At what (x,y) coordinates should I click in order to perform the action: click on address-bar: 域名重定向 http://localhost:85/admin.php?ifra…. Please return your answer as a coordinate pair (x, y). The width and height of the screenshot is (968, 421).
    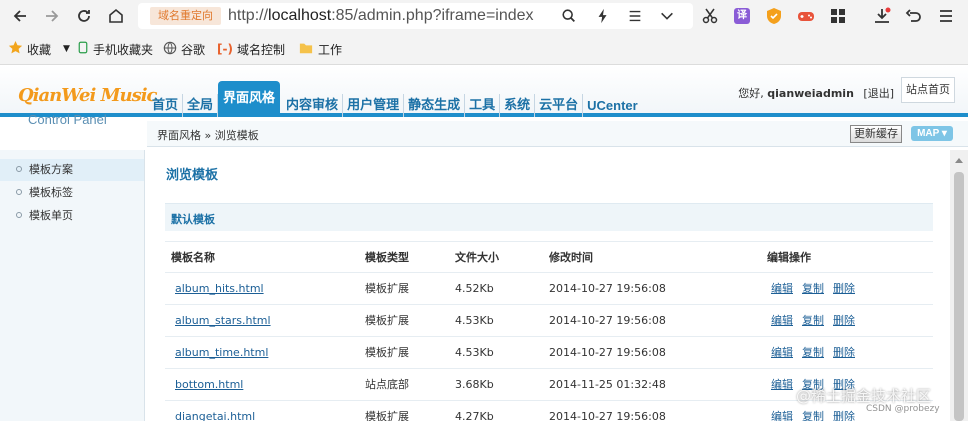
    Looking at the image, I should click on (415, 16).